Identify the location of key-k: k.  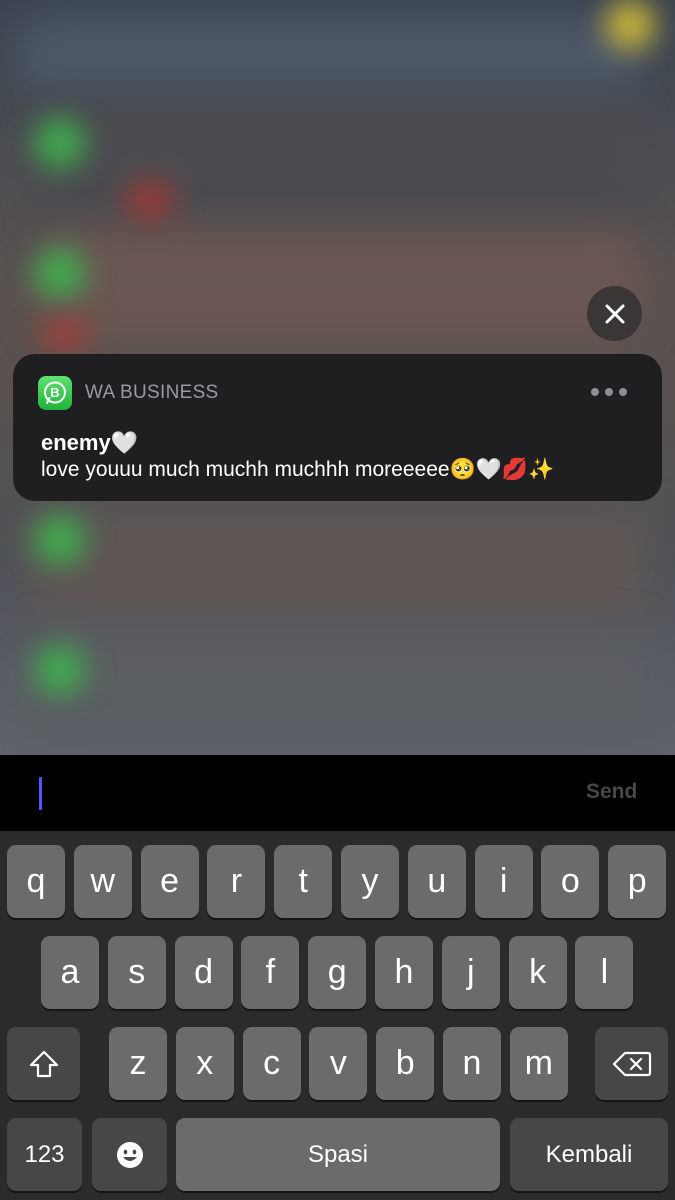
(537, 972).